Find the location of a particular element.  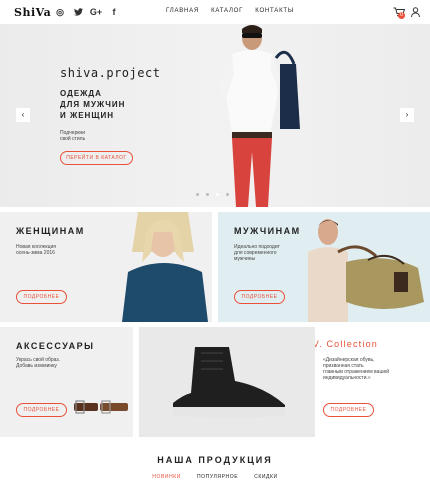

nav-item-contacts: КОНТАКТЫ is located at coordinates (274, 11).